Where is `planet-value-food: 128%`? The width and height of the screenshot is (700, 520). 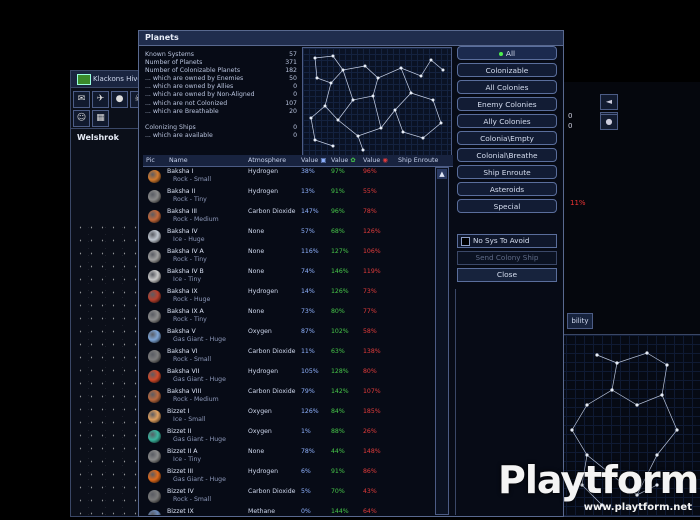 planet-value-food: 128% is located at coordinates (340, 371).